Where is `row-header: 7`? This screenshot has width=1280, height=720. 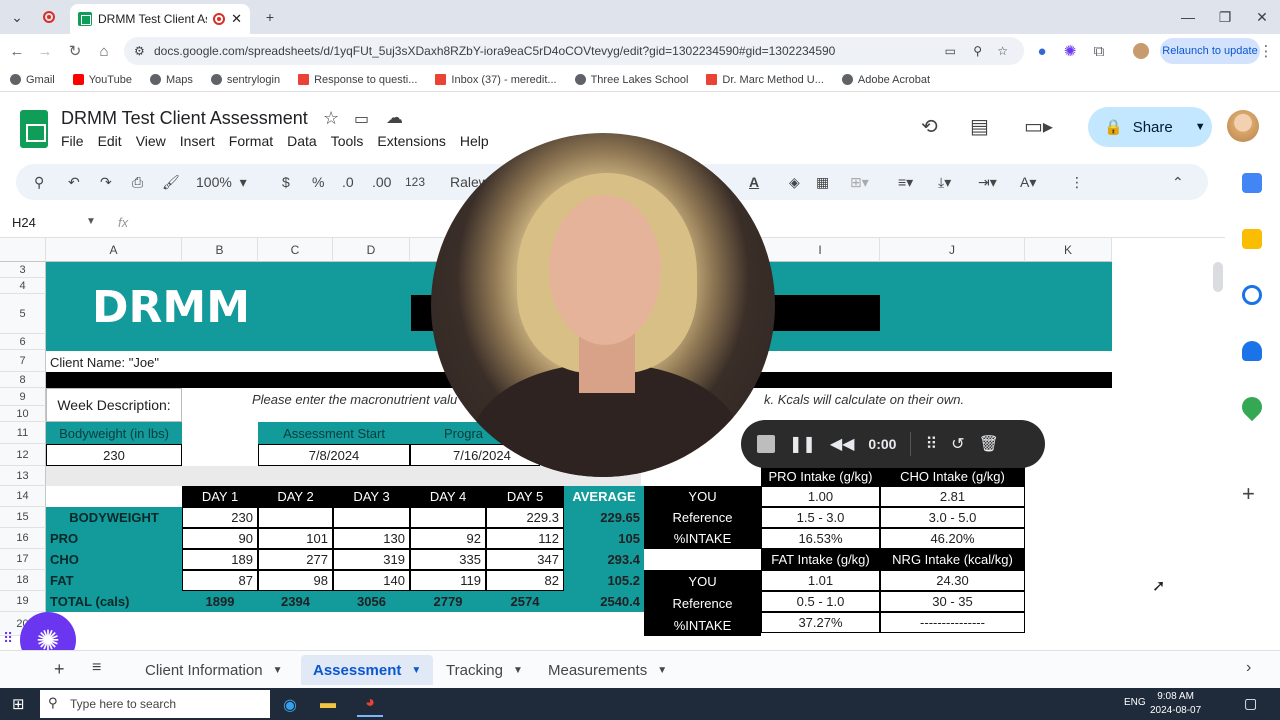
row-header: 7 is located at coordinates (23, 361).